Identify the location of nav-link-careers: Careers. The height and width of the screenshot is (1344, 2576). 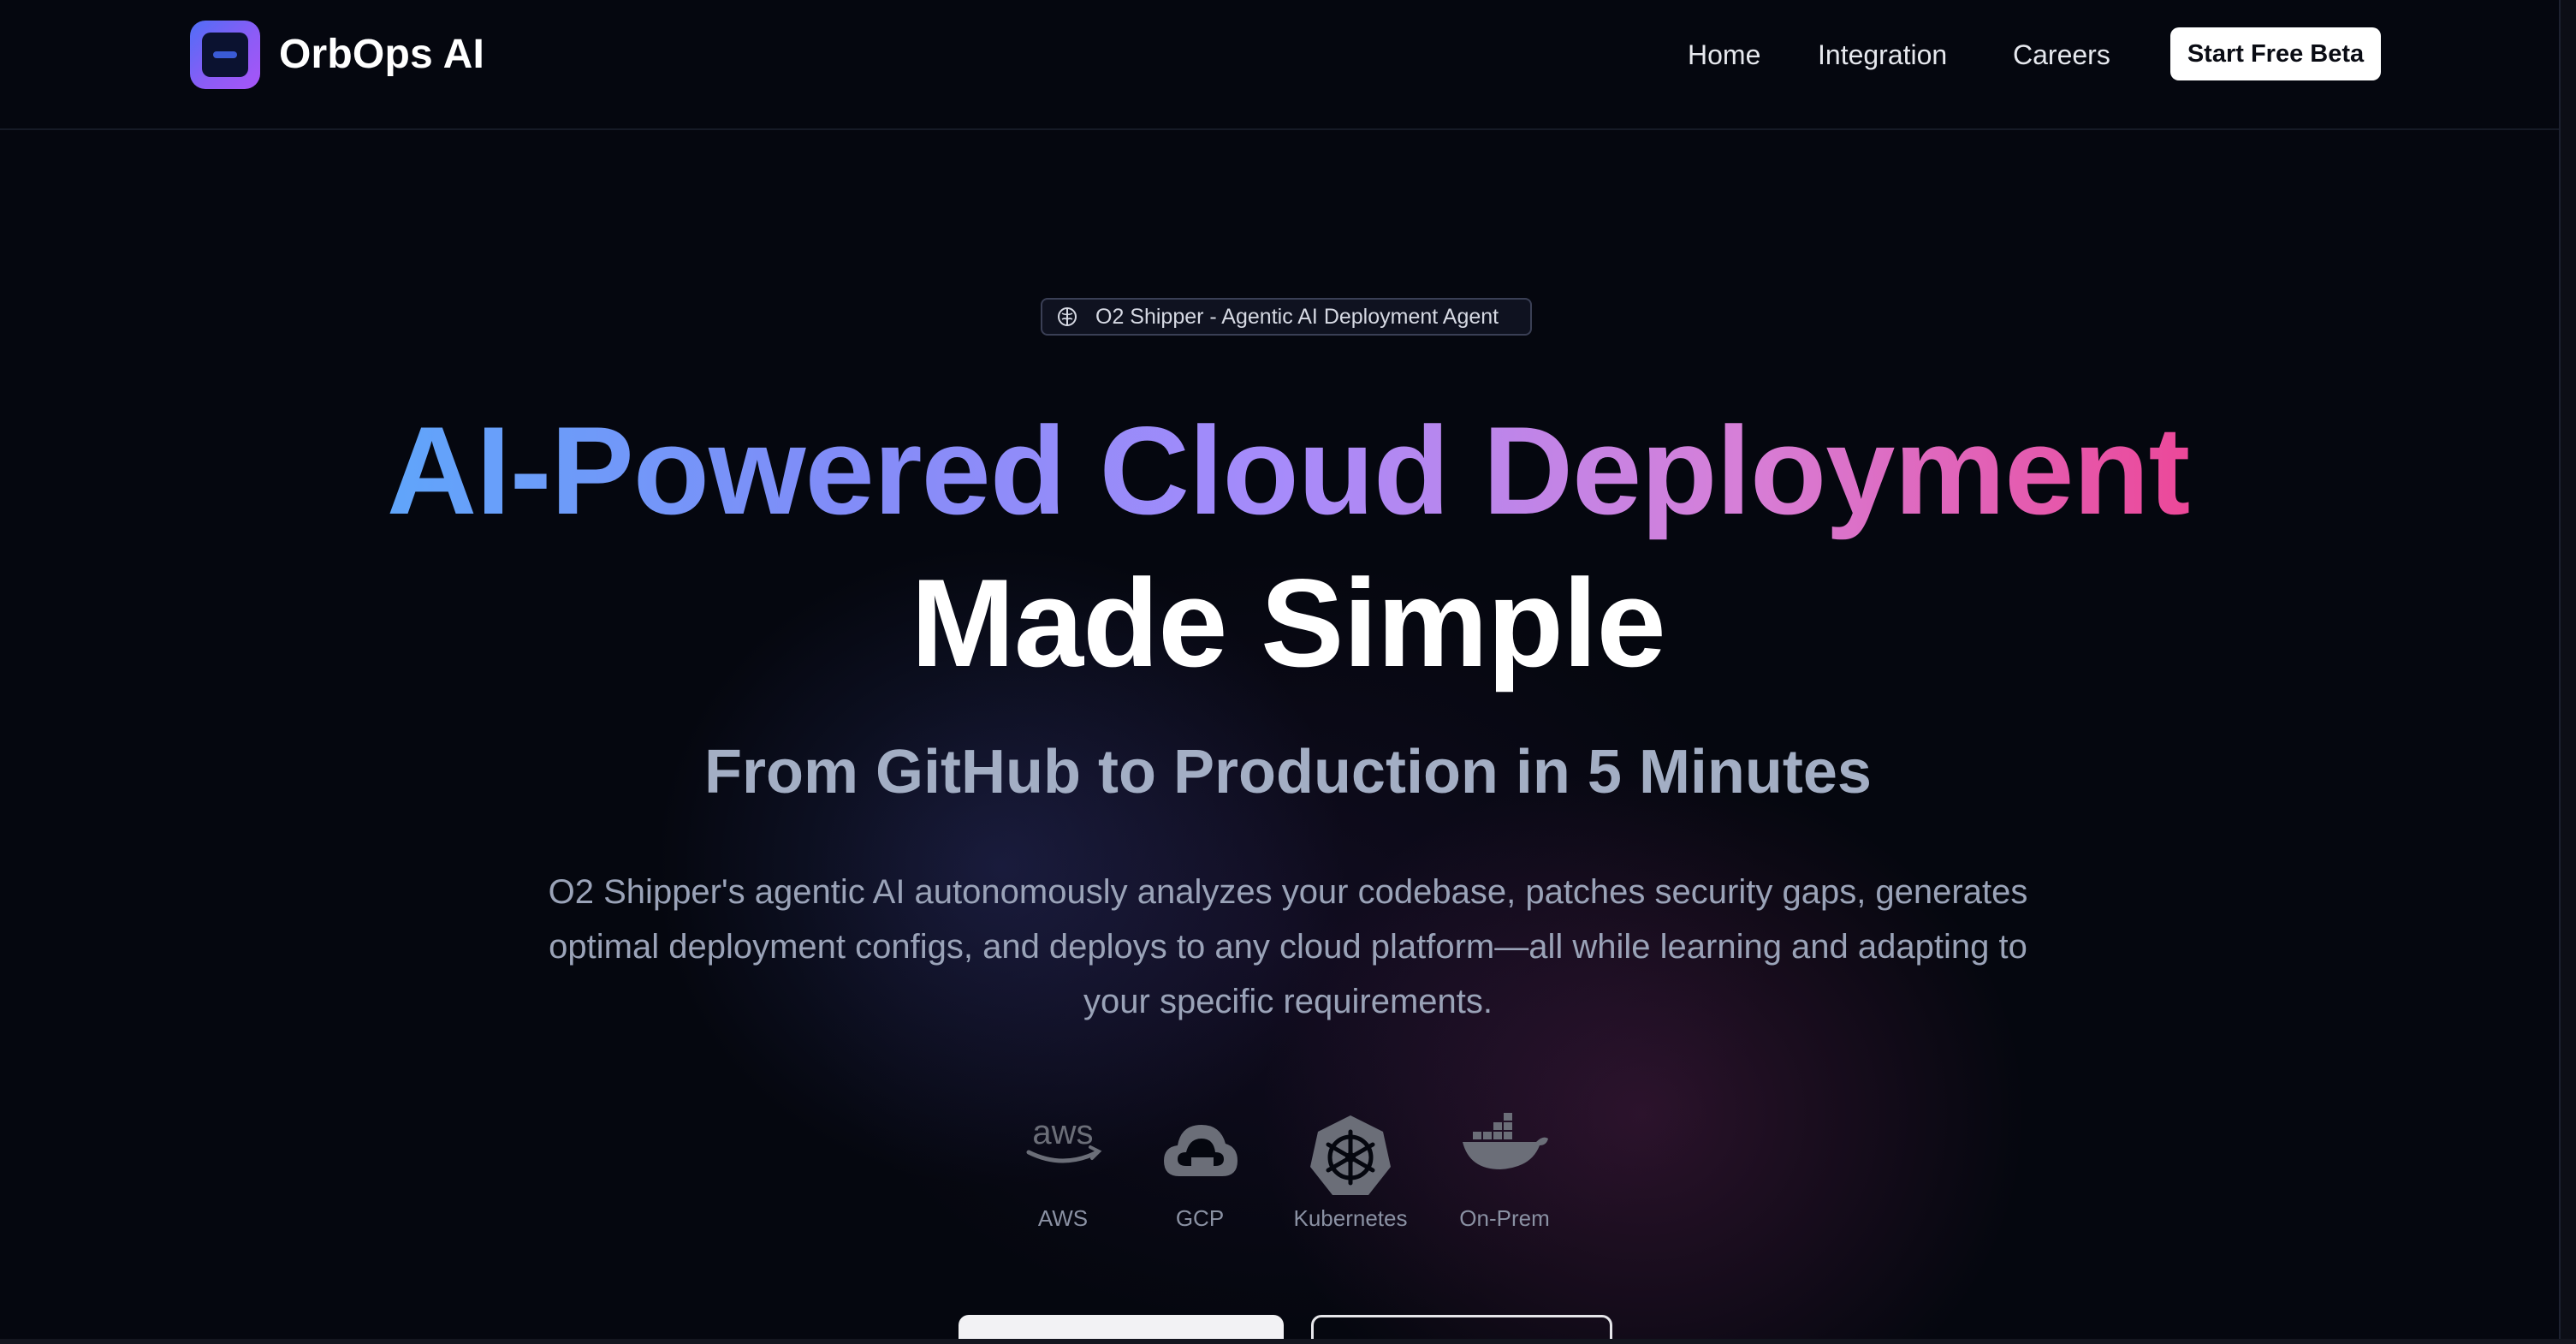
(2061, 55).